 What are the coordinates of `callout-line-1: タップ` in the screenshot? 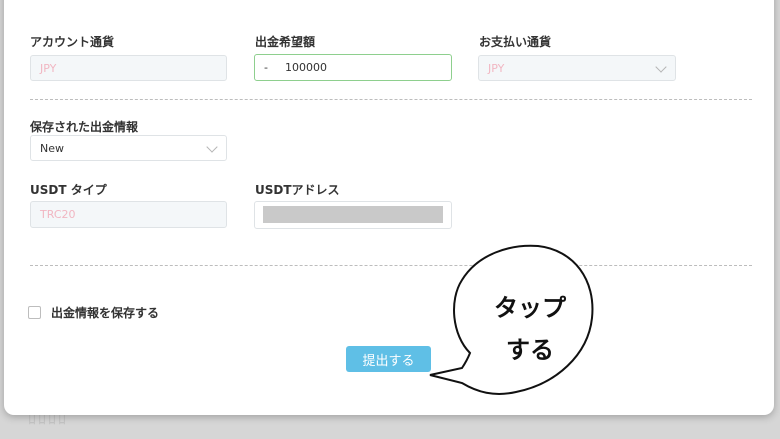 It's located at (530, 308).